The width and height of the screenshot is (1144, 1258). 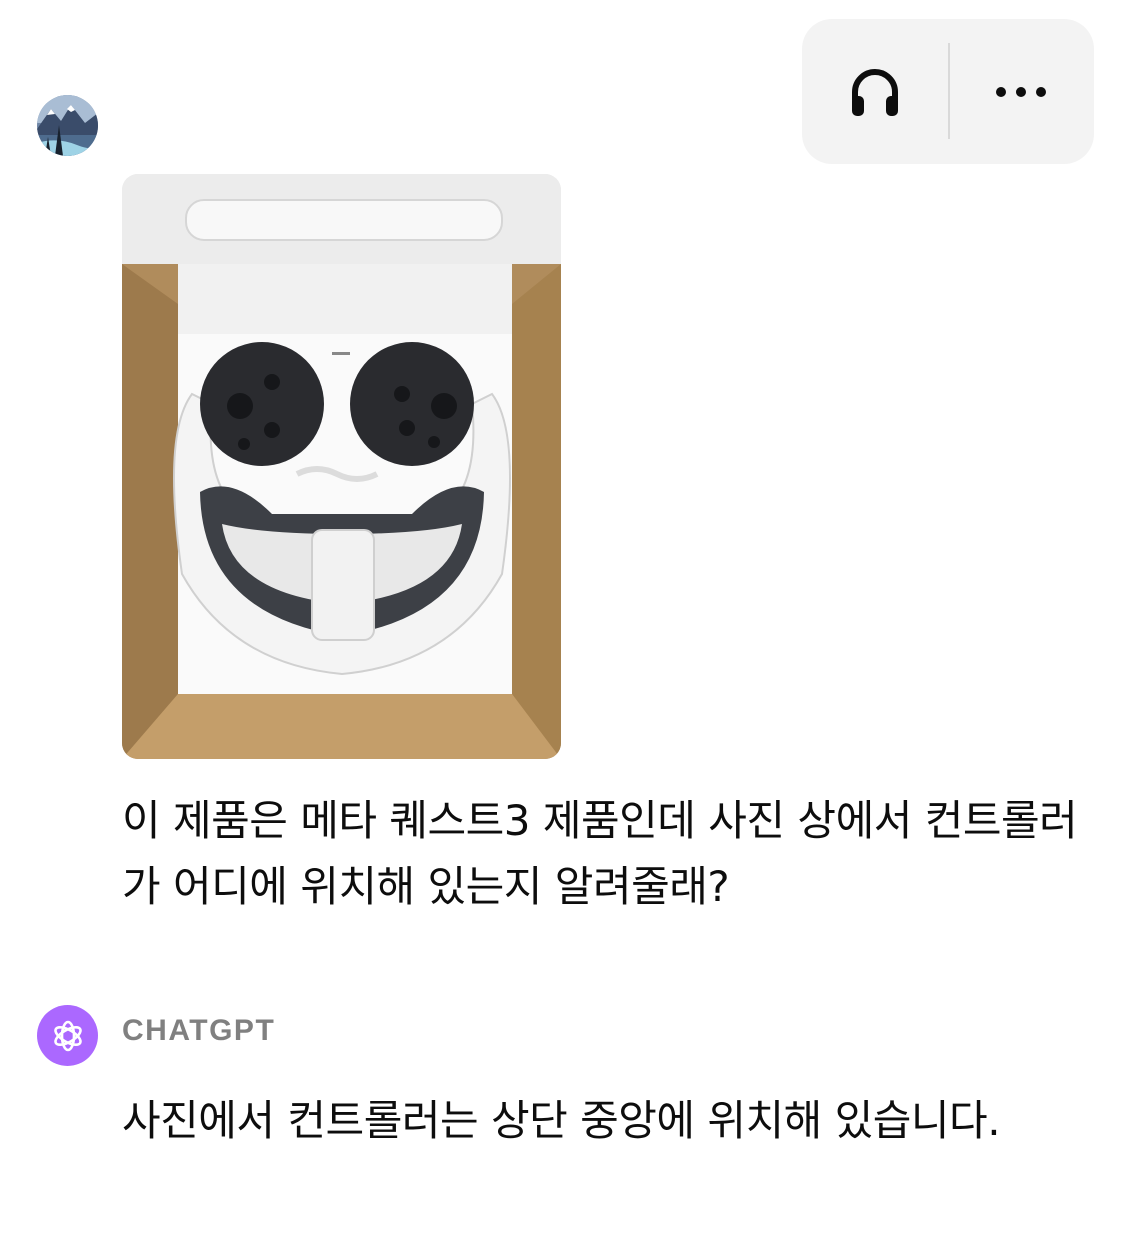 What do you see at coordinates (199, 1030) in the screenshot?
I see `assistant-name: CHATGPT` at bounding box center [199, 1030].